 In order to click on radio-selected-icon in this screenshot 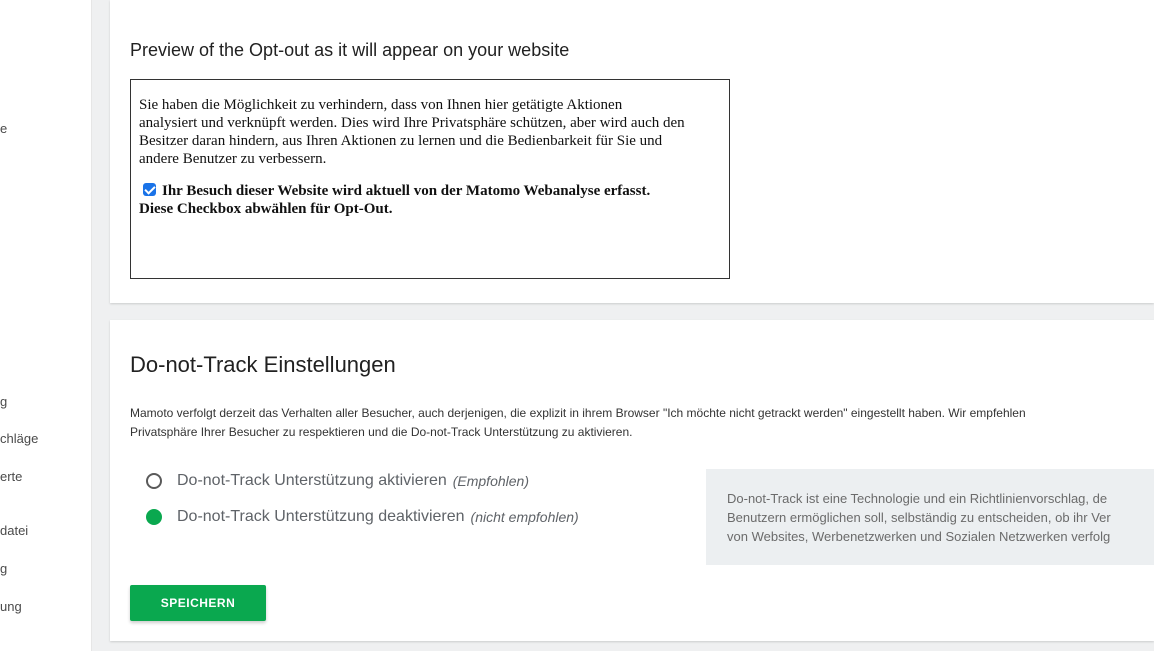, I will do `click(154, 517)`.